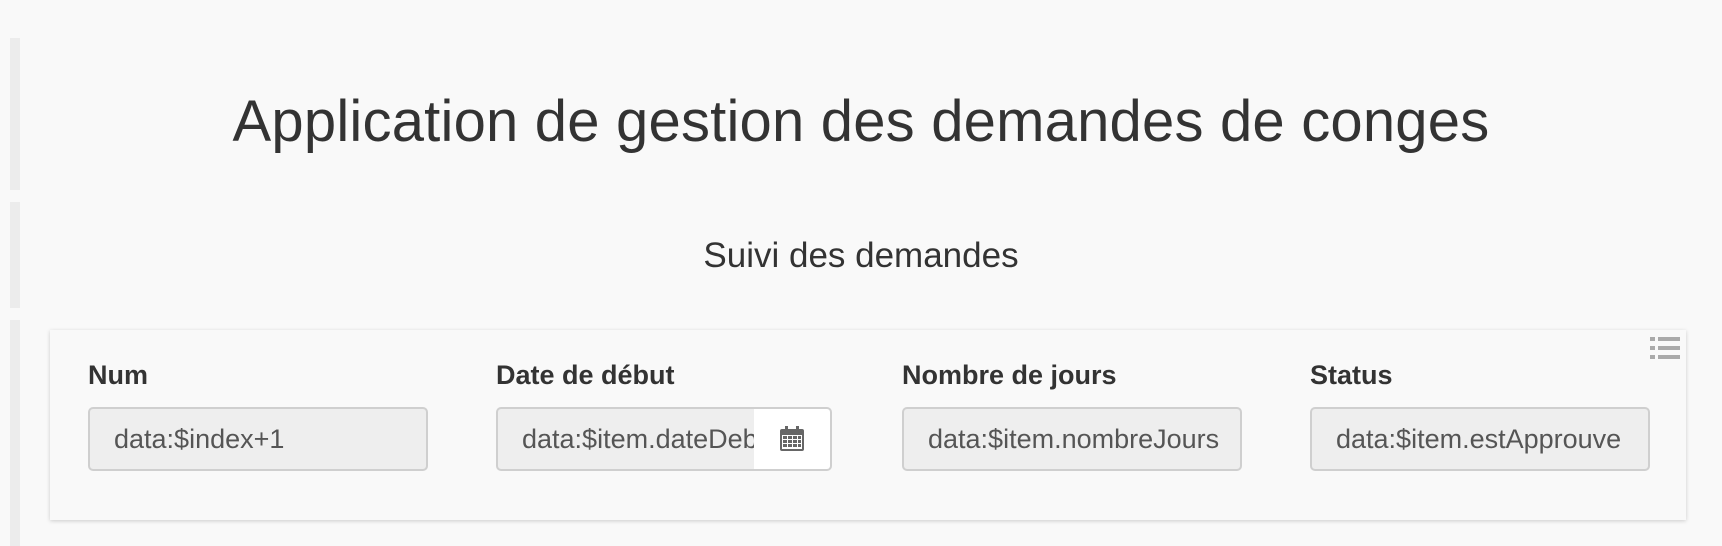  What do you see at coordinates (1351, 375) in the screenshot?
I see `status-label: Status` at bounding box center [1351, 375].